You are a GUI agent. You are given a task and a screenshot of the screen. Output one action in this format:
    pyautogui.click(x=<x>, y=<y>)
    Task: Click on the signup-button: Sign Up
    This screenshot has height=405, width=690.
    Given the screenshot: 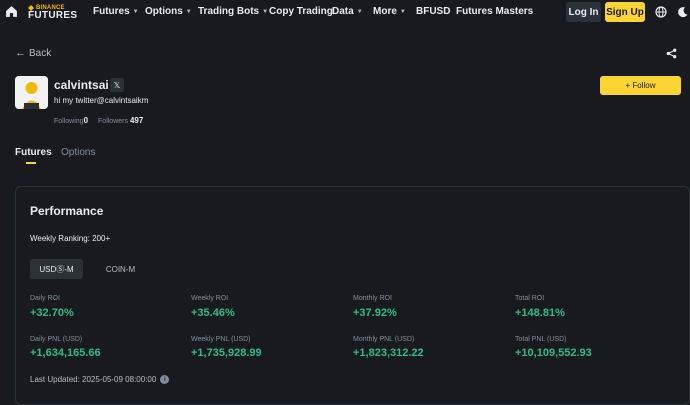 What is the action you would take?
    pyautogui.click(x=625, y=12)
    